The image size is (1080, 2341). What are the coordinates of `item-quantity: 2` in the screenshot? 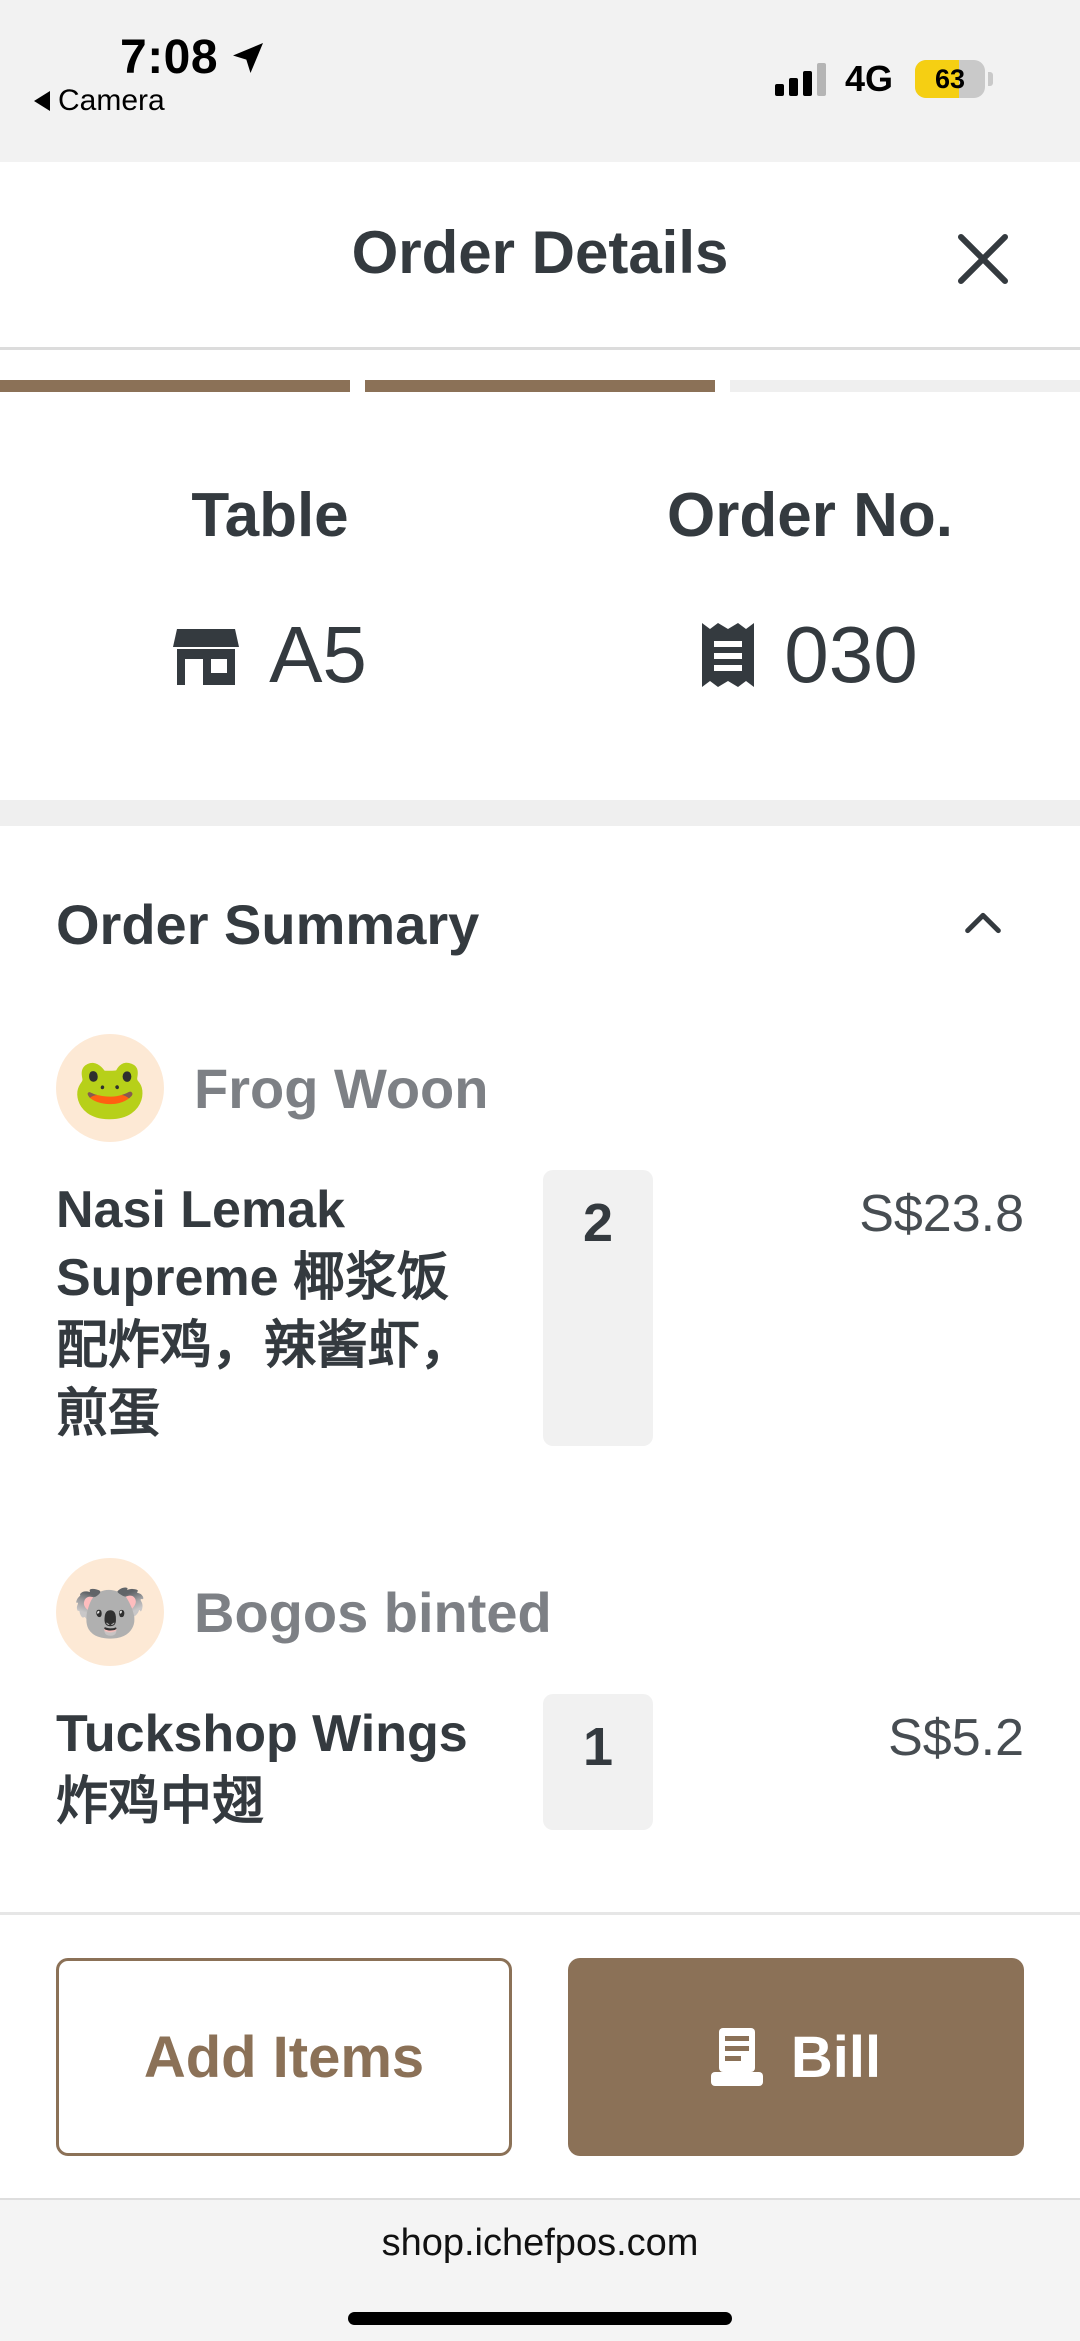 It's located at (598, 1308).